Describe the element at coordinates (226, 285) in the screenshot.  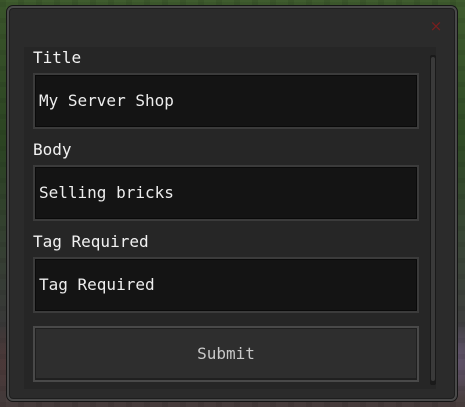
I see `tag-required-input: Tag Required` at that location.